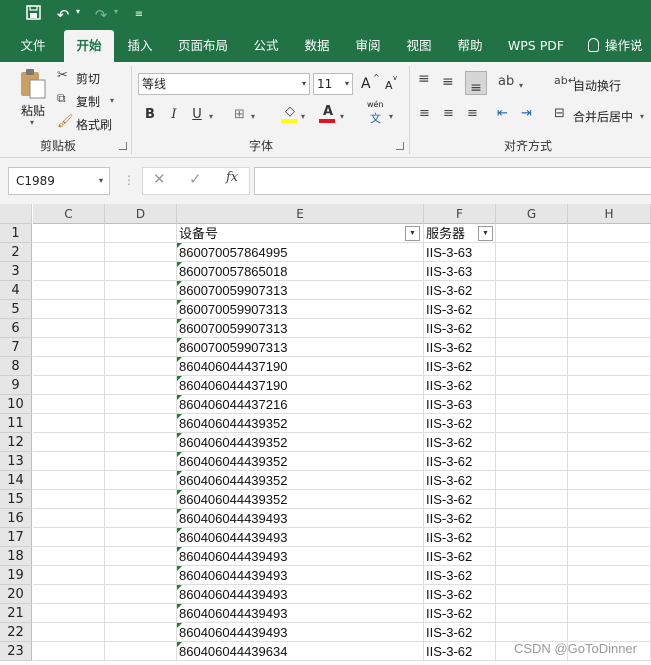 The image size is (651, 665). Describe the element at coordinates (16, 252) in the screenshot. I see `row-header: 2` at that location.